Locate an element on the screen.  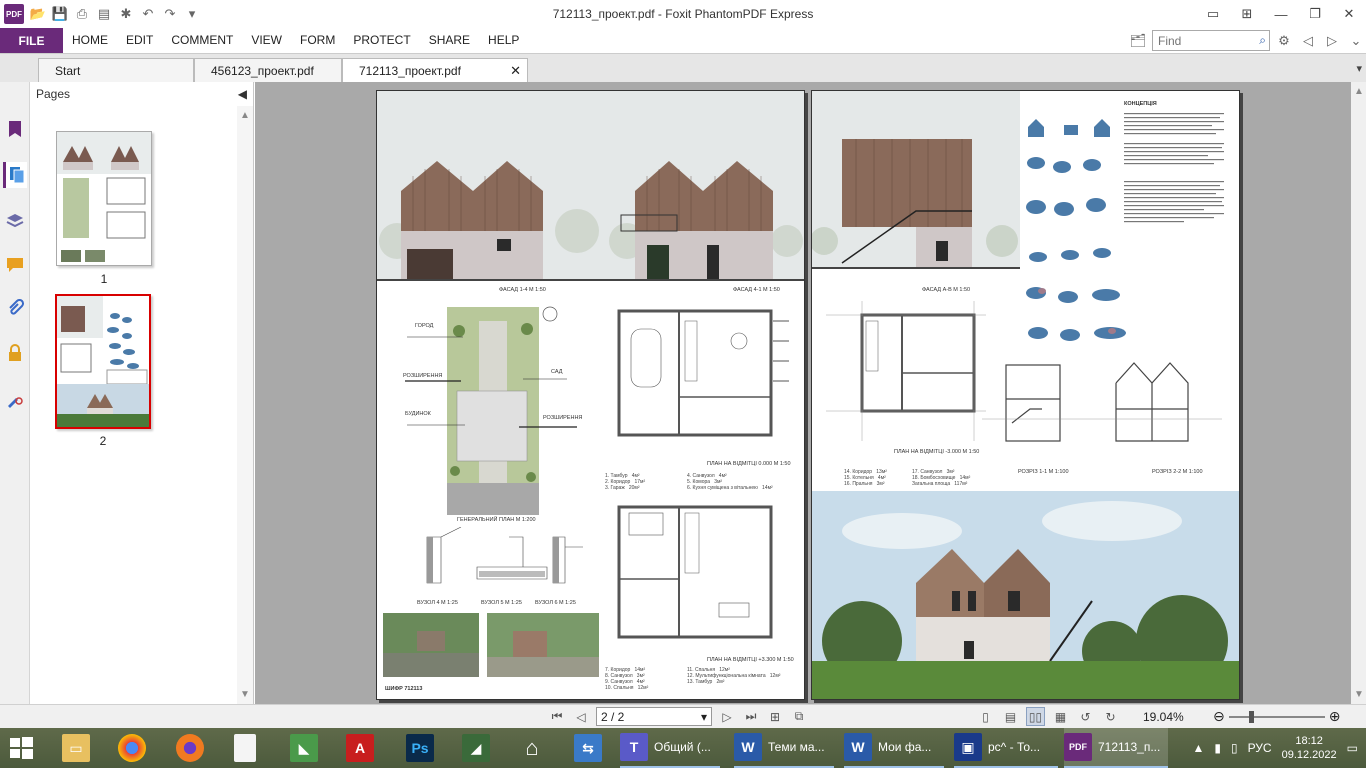
zoom-in-icon: ⊕ is located at coordinates (1335, 716).